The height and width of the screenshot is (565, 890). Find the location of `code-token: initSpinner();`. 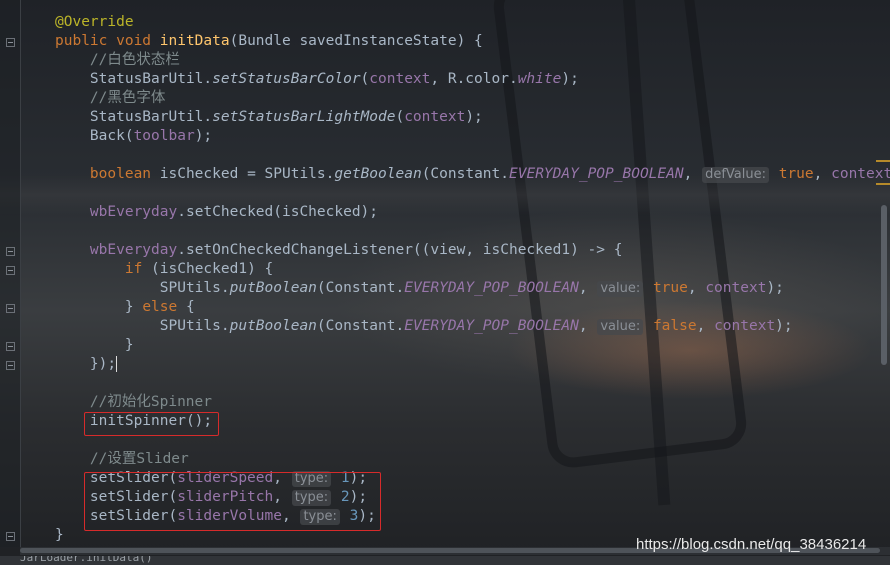

code-token: initSpinner(); is located at coordinates (134, 421).